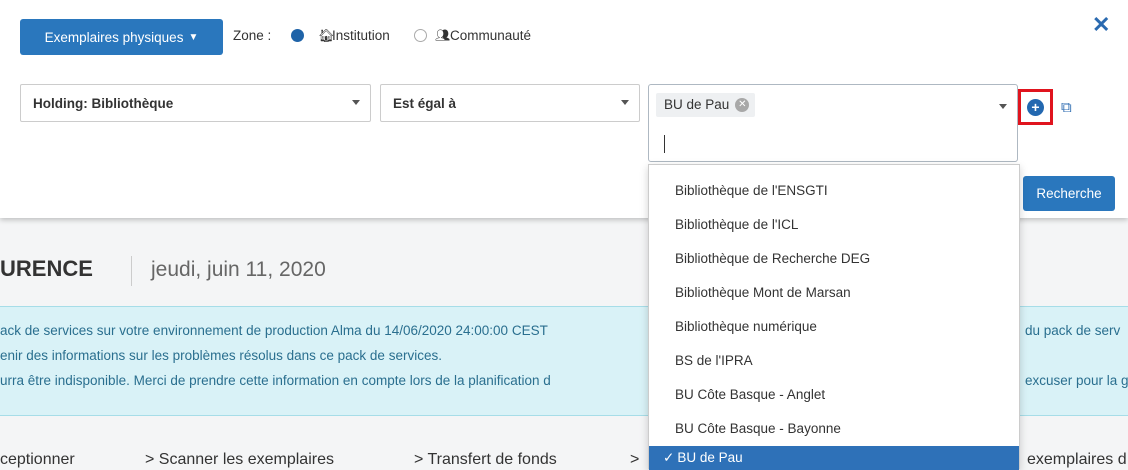 The height and width of the screenshot is (470, 1128). Describe the element at coordinates (1076, 380) in the screenshot. I see `banner-right-3: excuser pour la g` at that location.